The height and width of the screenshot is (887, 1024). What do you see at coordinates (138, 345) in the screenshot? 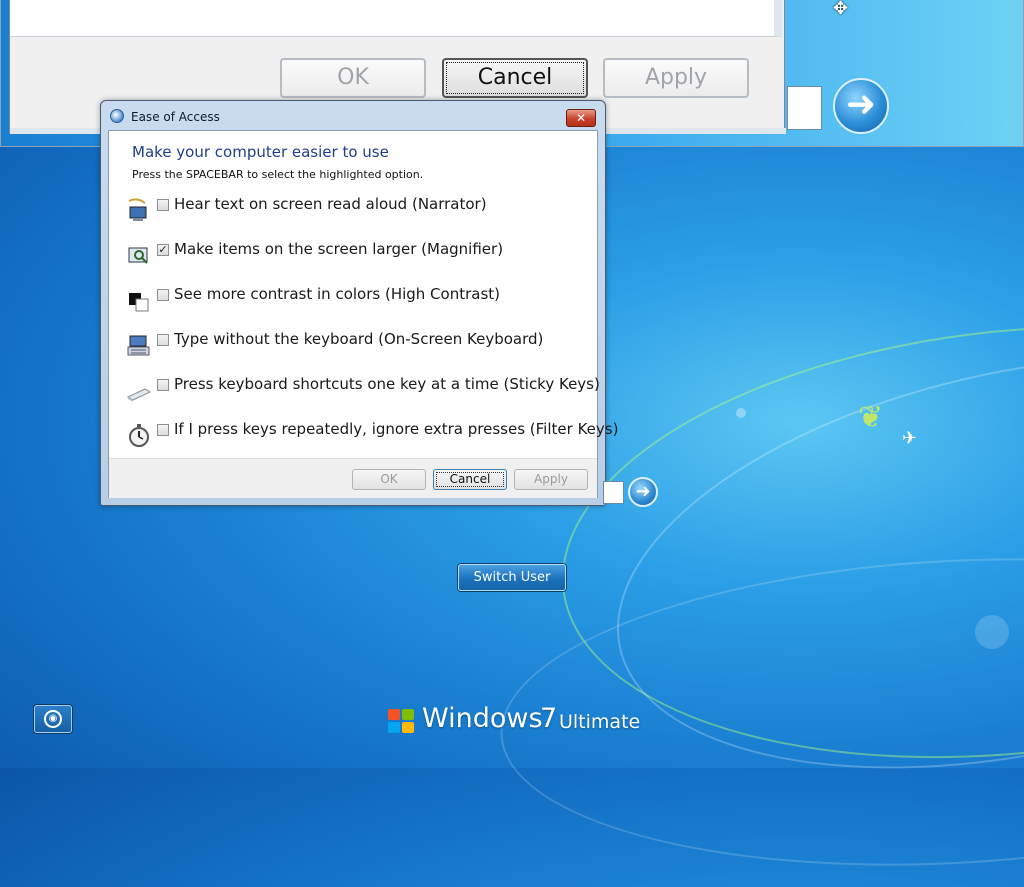
I see `on-screen-keyboard-icon` at bounding box center [138, 345].